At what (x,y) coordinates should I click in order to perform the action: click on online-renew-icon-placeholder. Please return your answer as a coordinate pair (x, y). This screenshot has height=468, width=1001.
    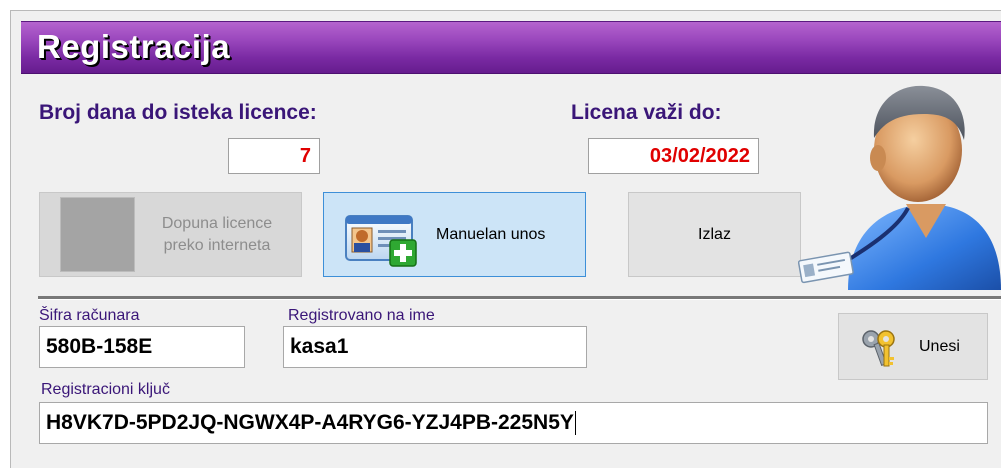
    Looking at the image, I should click on (97, 234).